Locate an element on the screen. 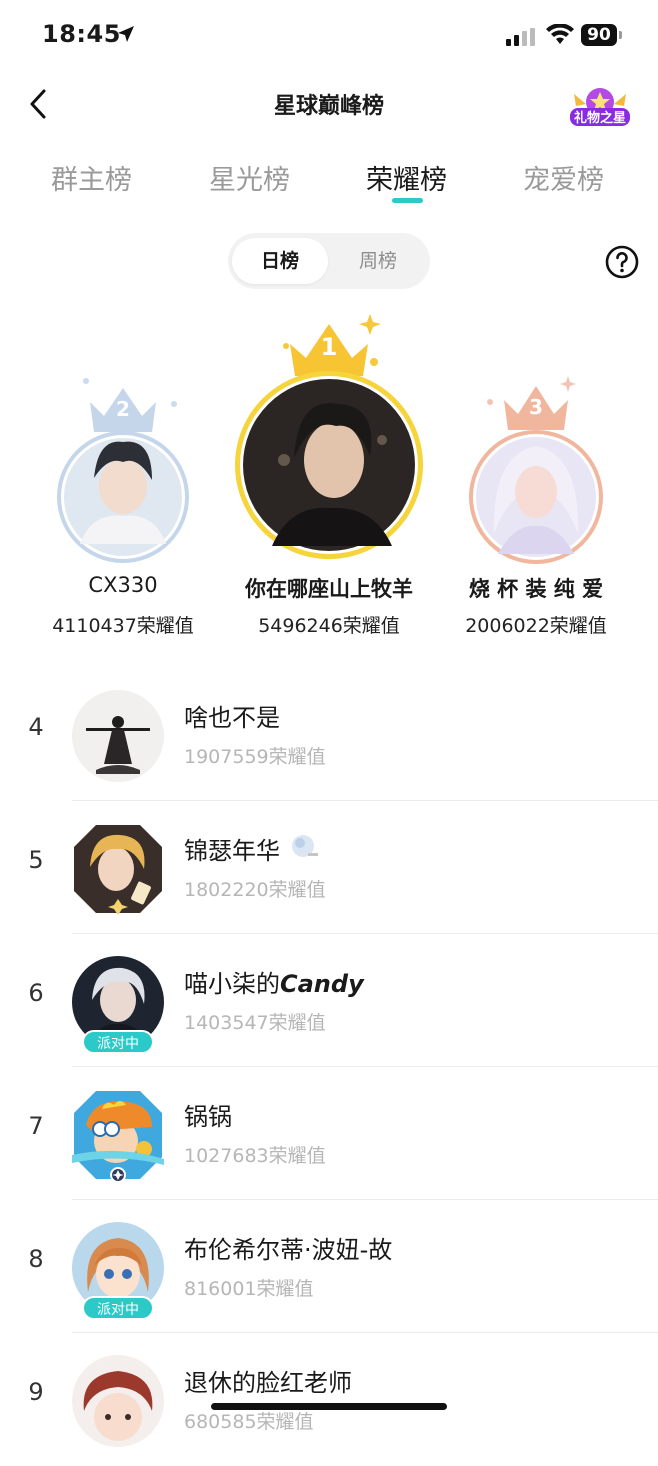 The image size is (658, 1466). user-score: 816001荣耀值 is located at coordinates (249, 1289).